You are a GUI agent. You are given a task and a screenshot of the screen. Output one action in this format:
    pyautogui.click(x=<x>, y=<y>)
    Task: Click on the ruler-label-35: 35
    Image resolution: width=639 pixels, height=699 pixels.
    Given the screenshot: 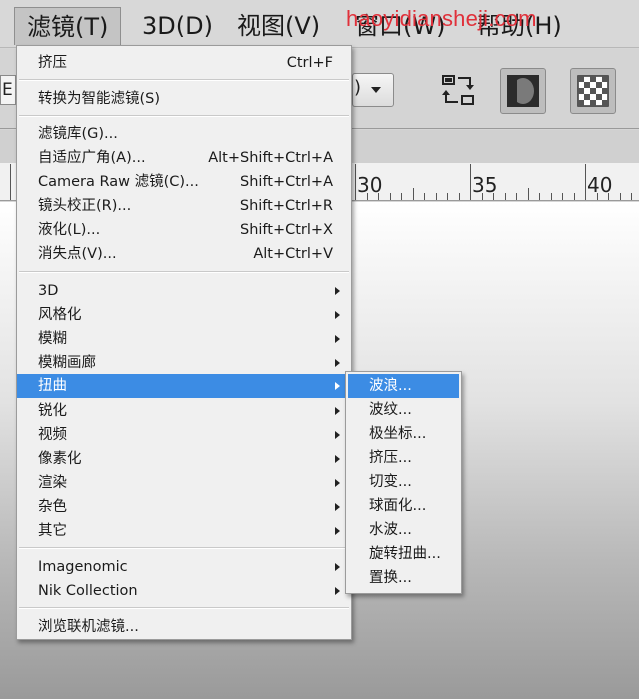 What is the action you would take?
    pyautogui.click(x=485, y=185)
    